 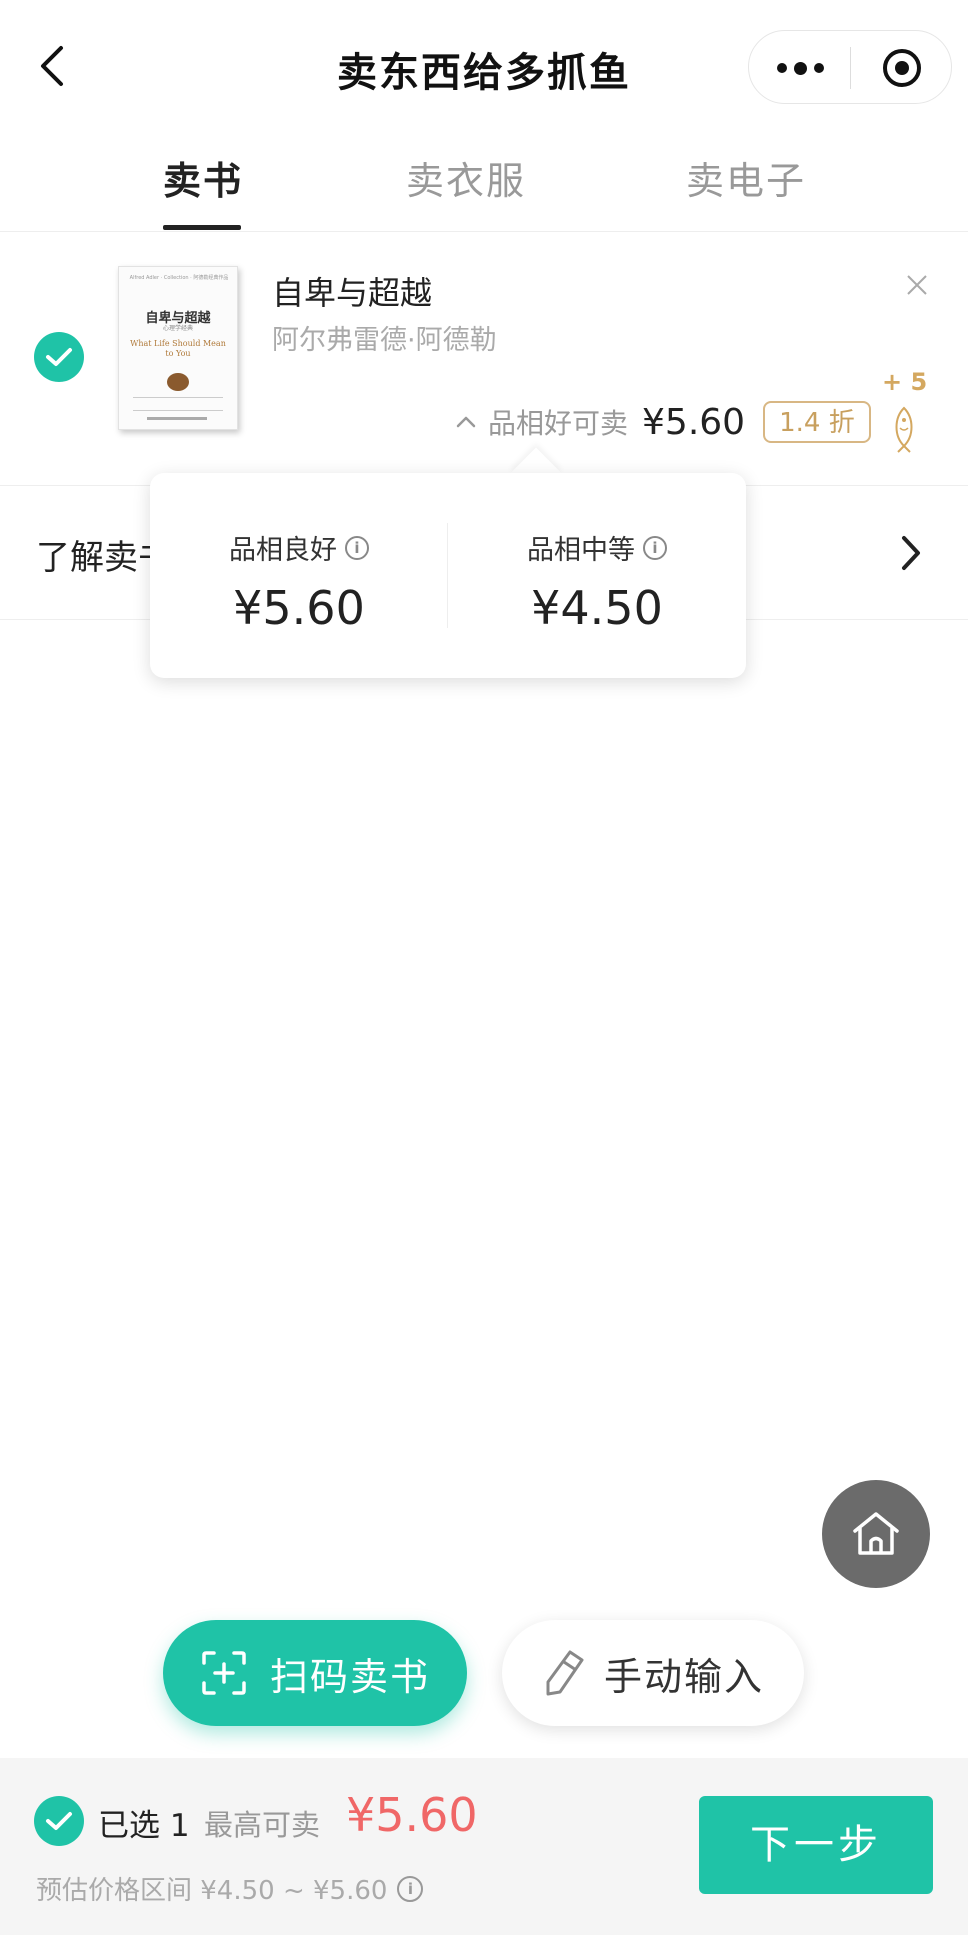 What do you see at coordinates (565, 1673) in the screenshot?
I see `pencil-icon` at bounding box center [565, 1673].